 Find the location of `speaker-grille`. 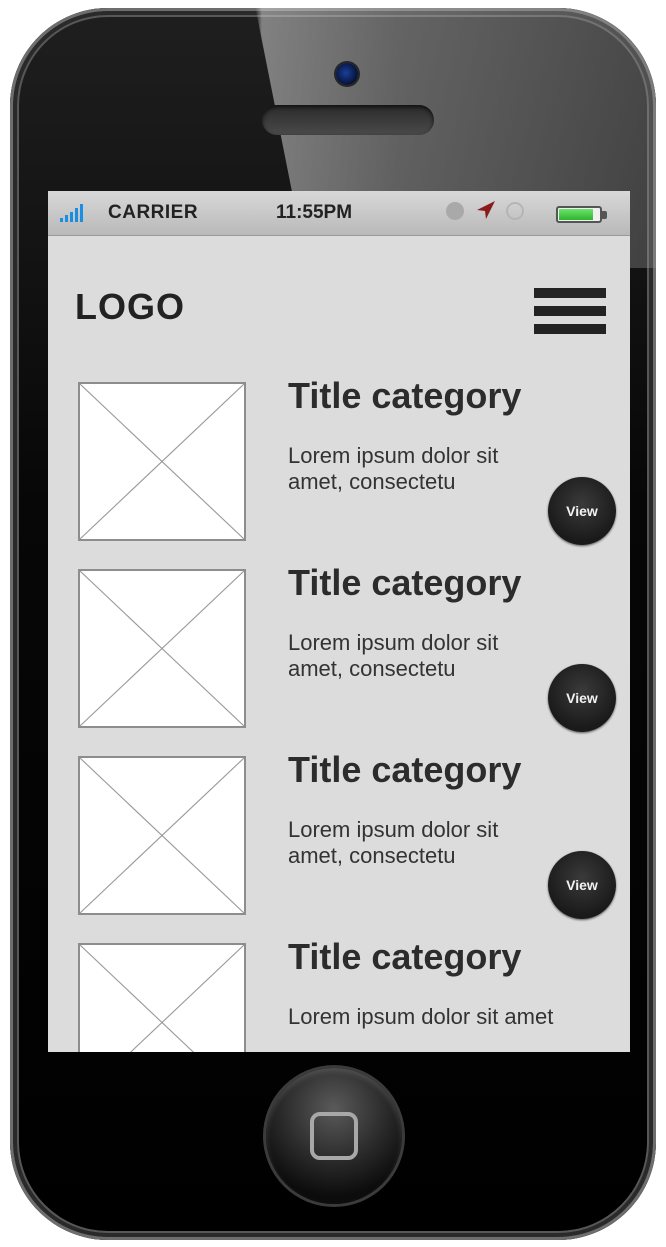

speaker-grille is located at coordinates (348, 120).